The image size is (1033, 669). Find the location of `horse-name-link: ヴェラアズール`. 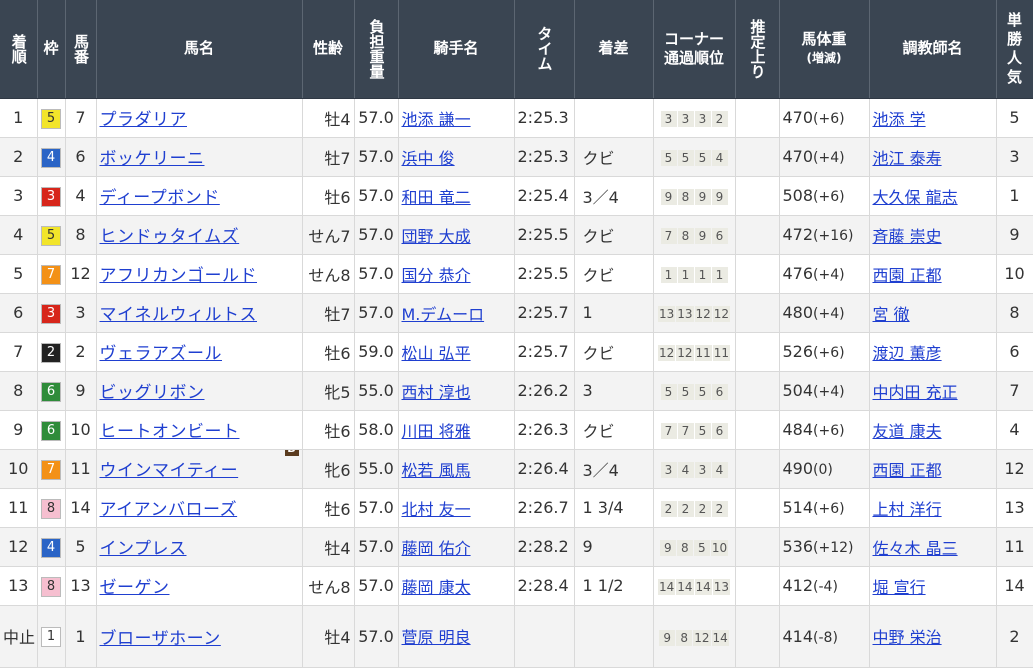

horse-name-link: ヴェラアズール is located at coordinates (161, 354).